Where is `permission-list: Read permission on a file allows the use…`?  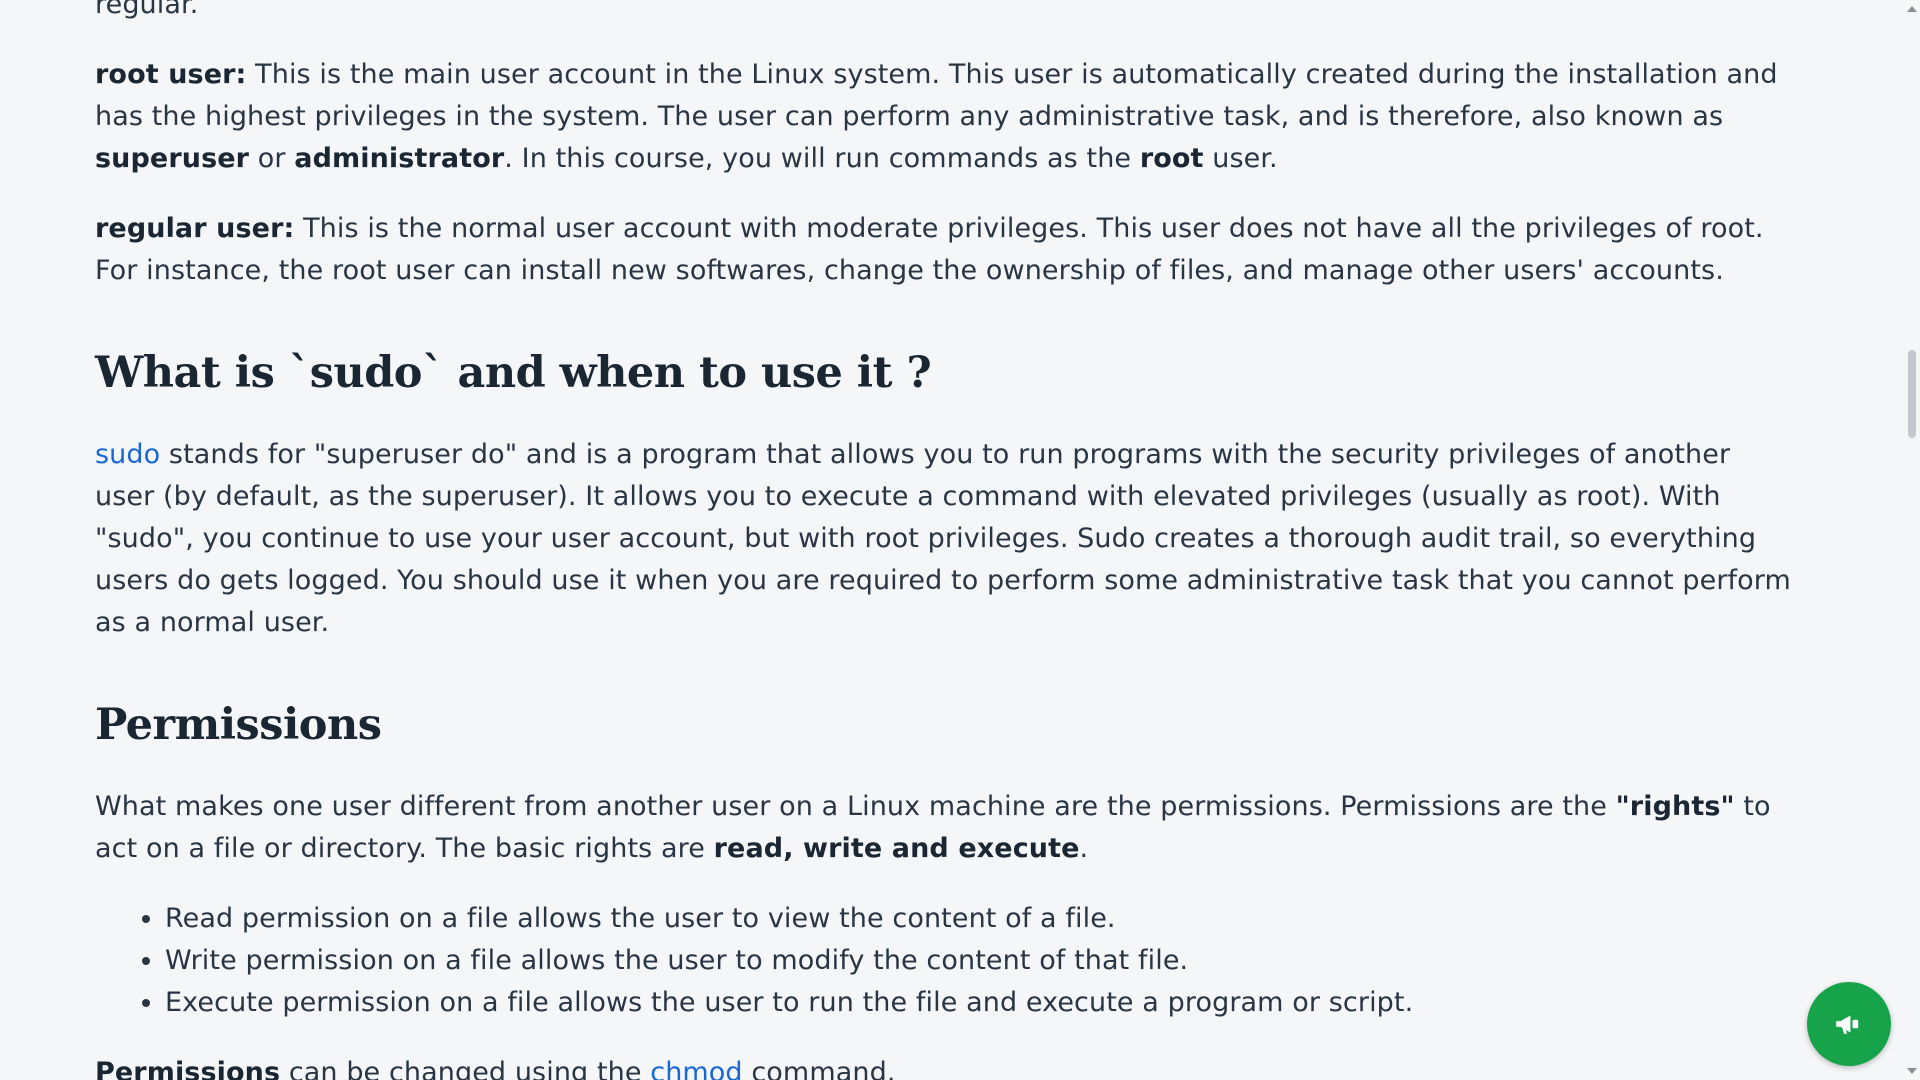 permission-list: Read permission on a file allows the use… is located at coordinates (945, 961).